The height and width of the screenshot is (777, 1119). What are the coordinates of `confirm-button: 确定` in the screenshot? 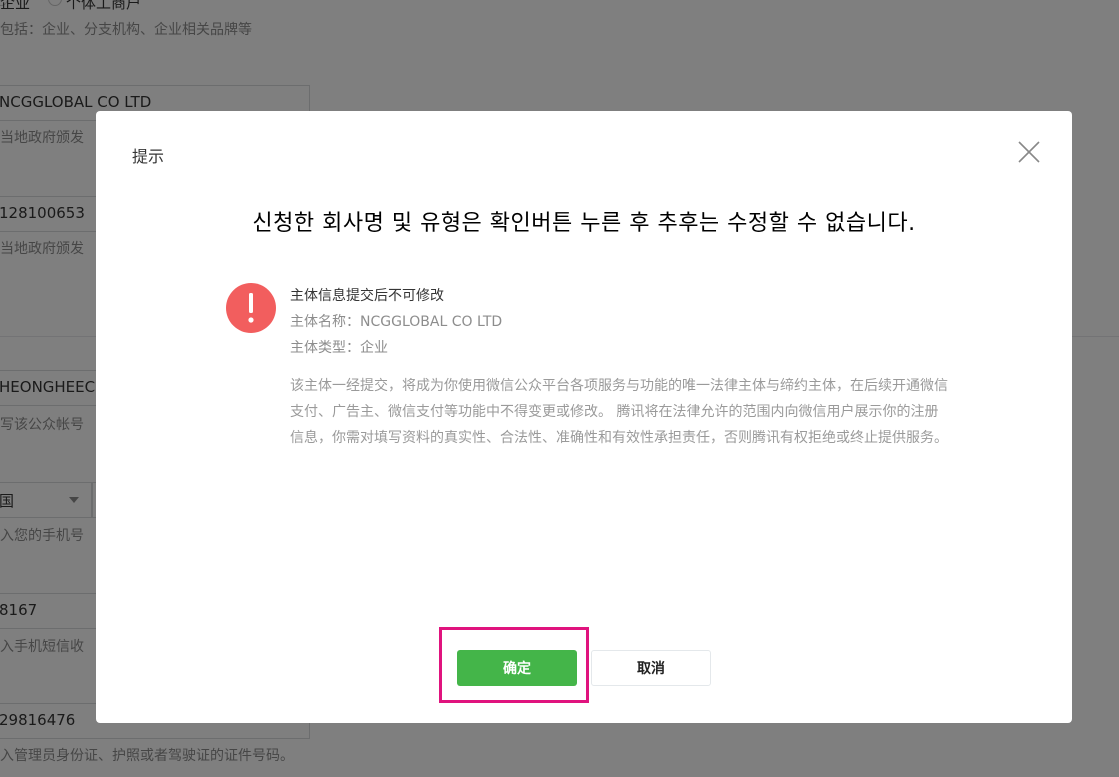 It's located at (517, 668).